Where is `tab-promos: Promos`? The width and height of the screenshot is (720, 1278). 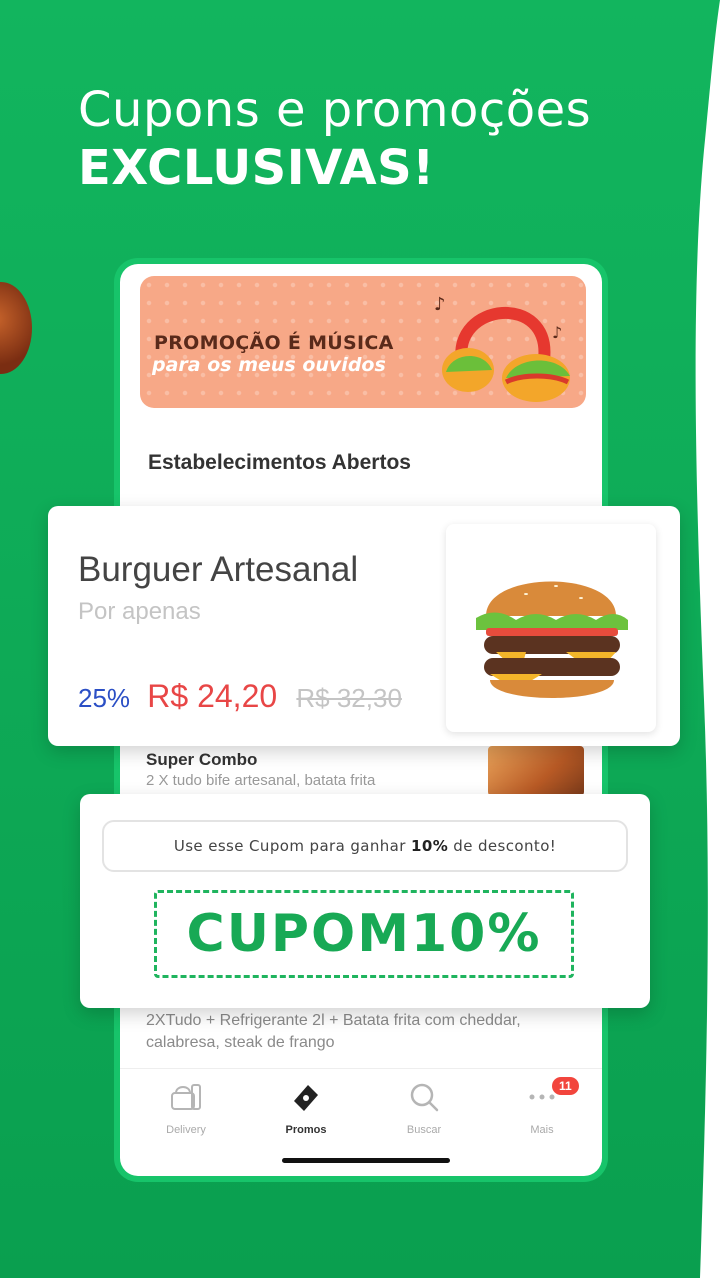
tab-promos: Promos is located at coordinates (306, 1107).